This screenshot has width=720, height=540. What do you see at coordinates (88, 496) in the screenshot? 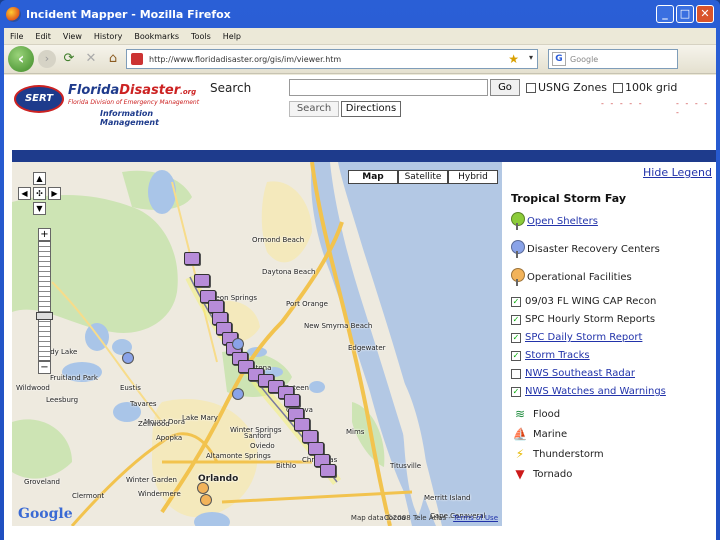
I see `city-label: Clermont` at bounding box center [88, 496].